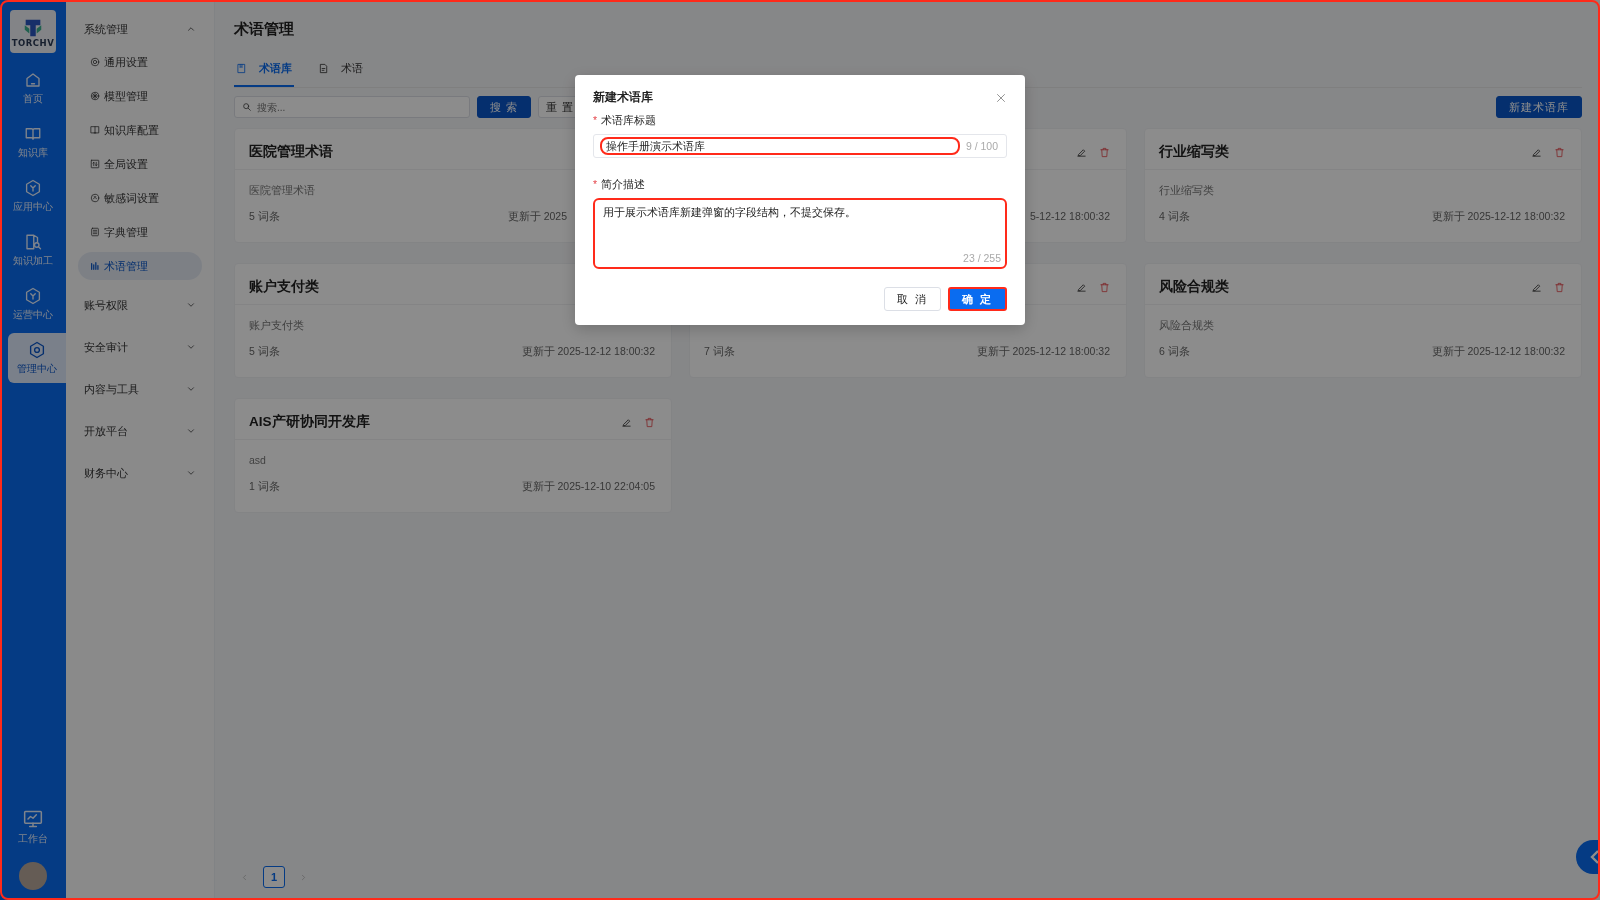 The height and width of the screenshot is (900, 1600). What do you see at coordinates (140, 96) in the screenshot?
I see `menu-item: 模型管理` at bounding box center [140, 96].